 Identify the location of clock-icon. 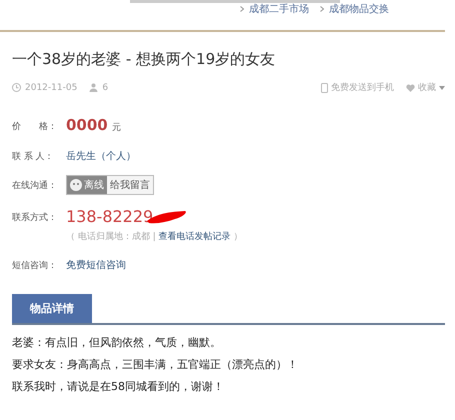
(16, 87).